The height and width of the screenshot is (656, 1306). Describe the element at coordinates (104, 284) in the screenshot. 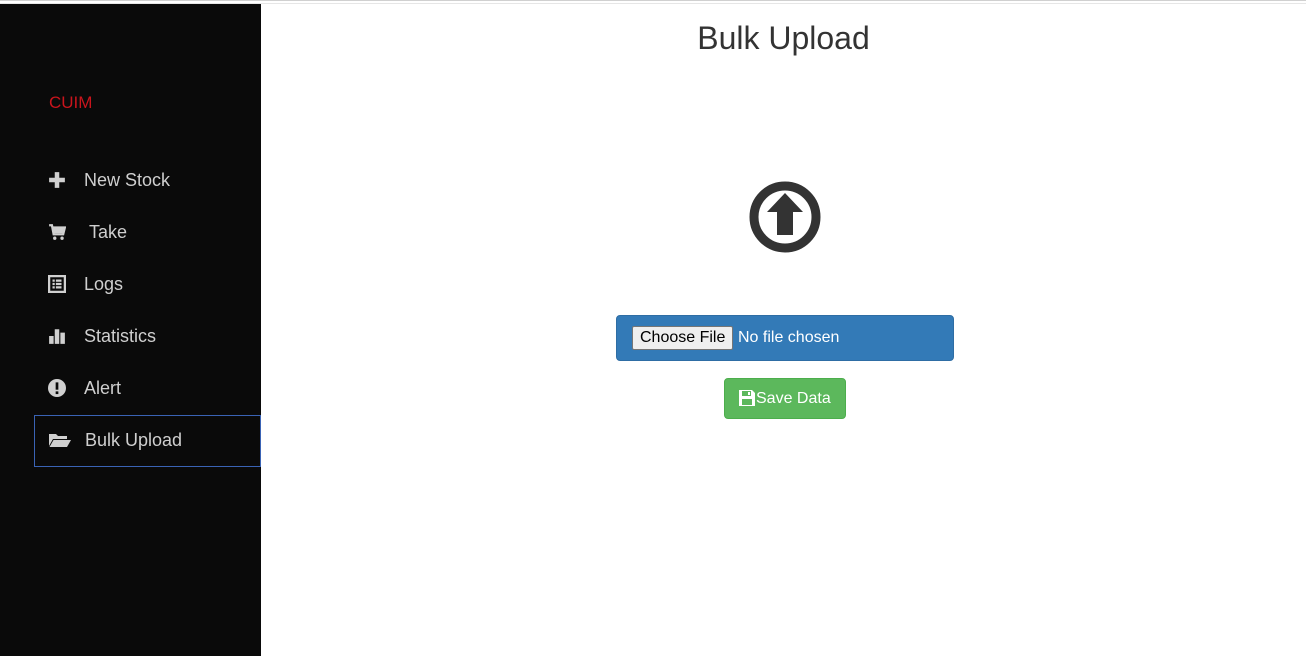

I see `sidebar-item-label: Logs` at that location.